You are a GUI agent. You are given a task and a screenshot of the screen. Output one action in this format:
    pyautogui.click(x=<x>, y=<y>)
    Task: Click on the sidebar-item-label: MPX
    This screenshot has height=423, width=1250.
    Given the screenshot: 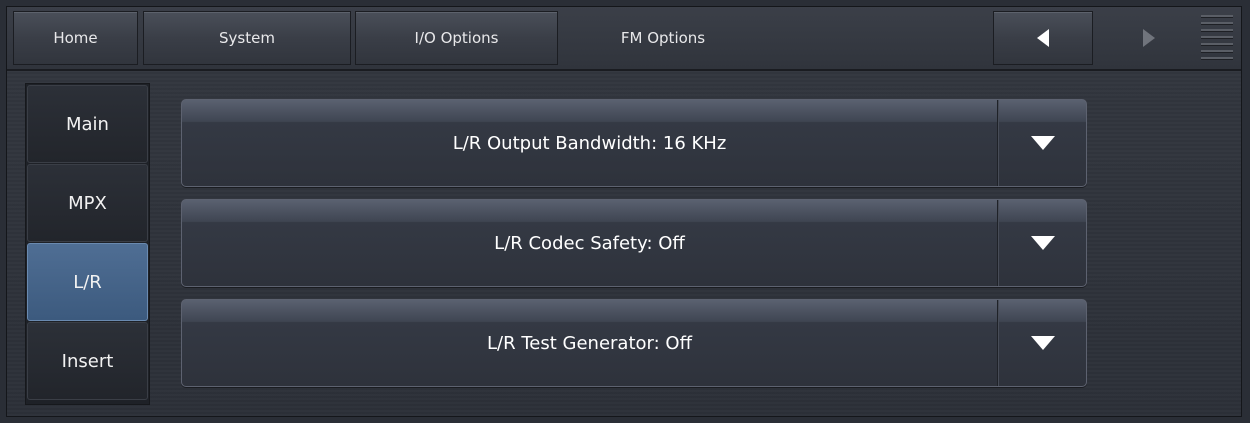 What is the action you would take?
    pyautogui.click(x=87, y=203)
    